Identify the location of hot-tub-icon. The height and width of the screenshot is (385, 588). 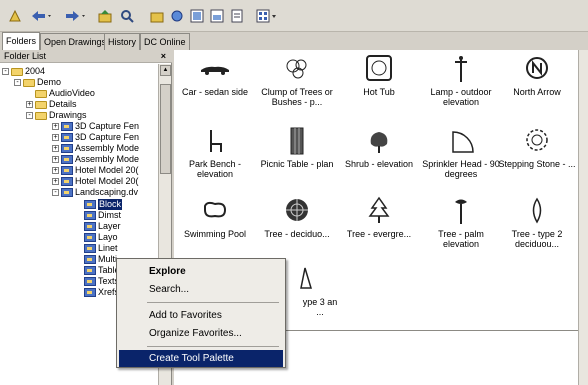
(379, 68).